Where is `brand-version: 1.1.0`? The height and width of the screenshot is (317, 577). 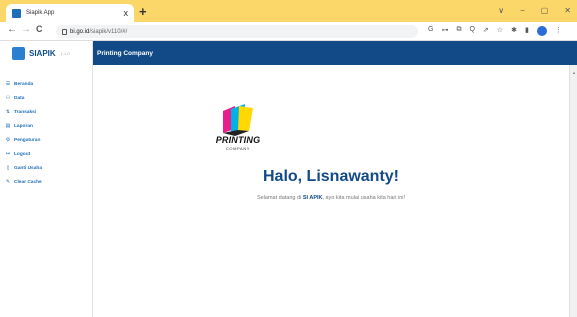
brand-version: 1.1.0 is located at coordinates (65, 53).